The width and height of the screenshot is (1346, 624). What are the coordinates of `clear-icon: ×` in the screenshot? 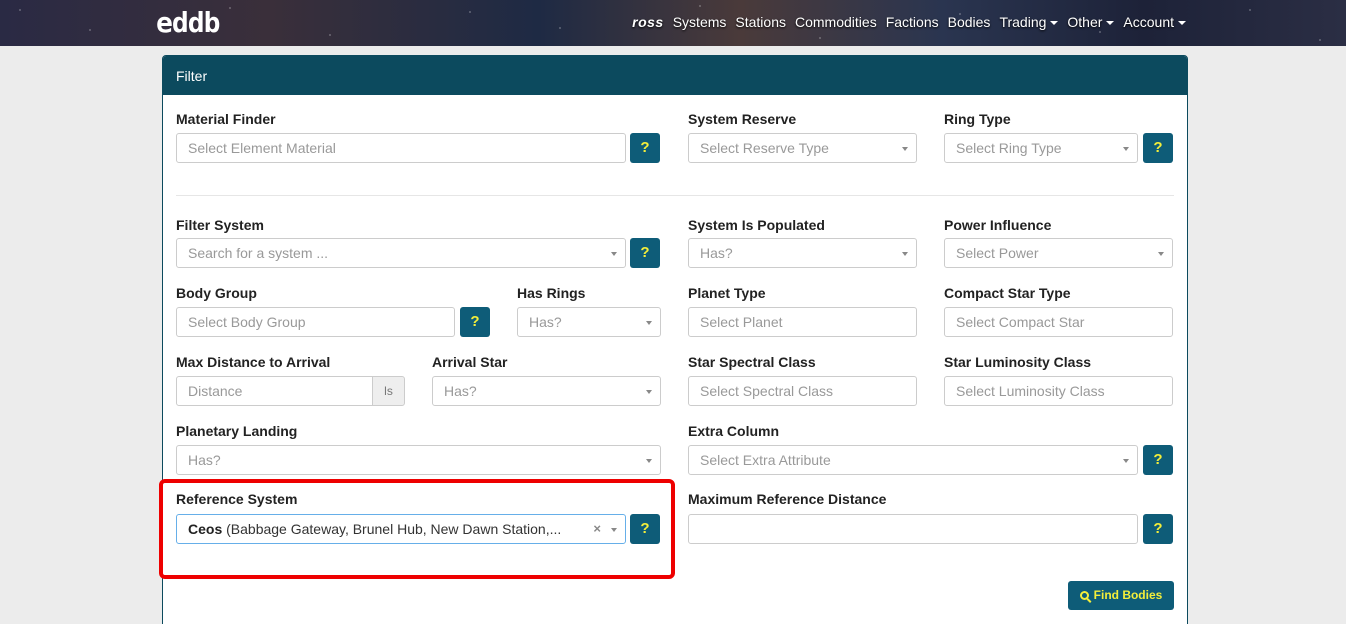 It's located at (597, 528).